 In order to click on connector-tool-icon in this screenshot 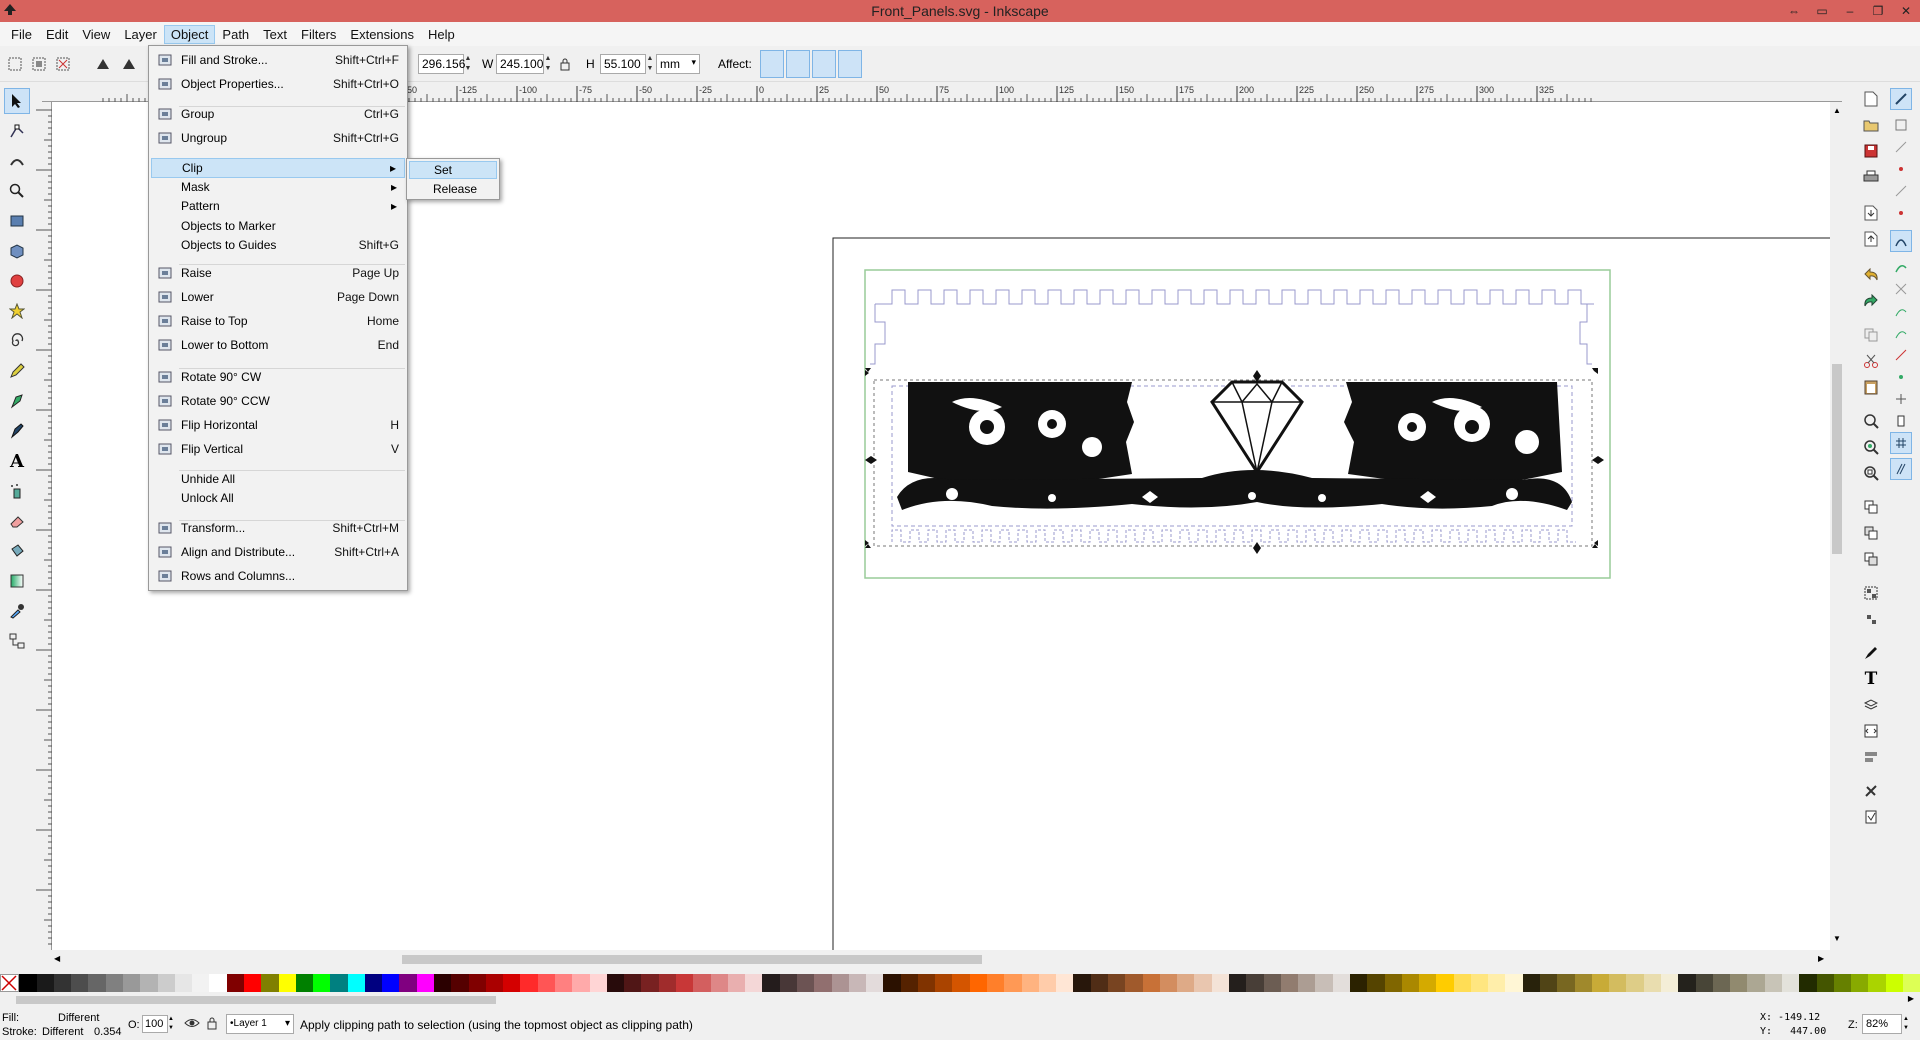, I will do `click(17, 641)`.